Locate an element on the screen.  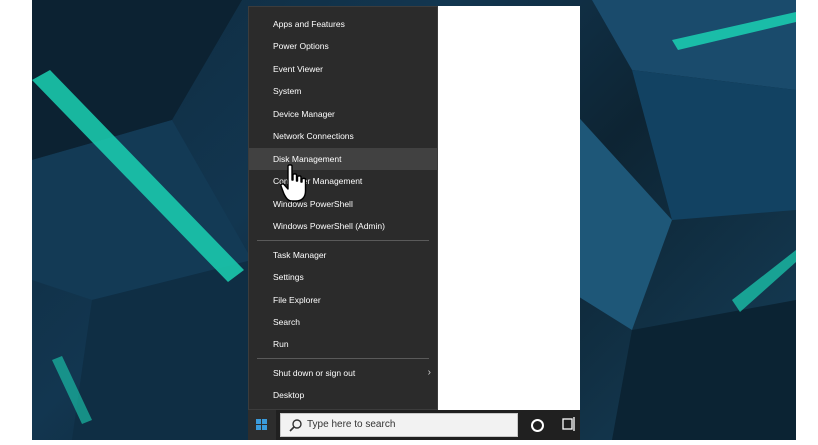
menu-item-task-manager: Task Manager is located at coordinates (343, 255).